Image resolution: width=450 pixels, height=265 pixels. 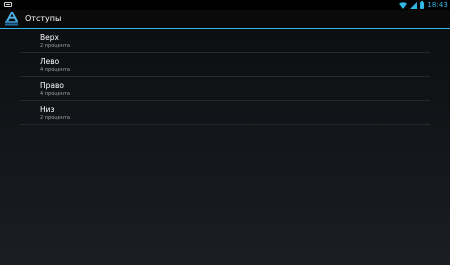 I want to click on screenshot-icon, so click(x=8, y=4).